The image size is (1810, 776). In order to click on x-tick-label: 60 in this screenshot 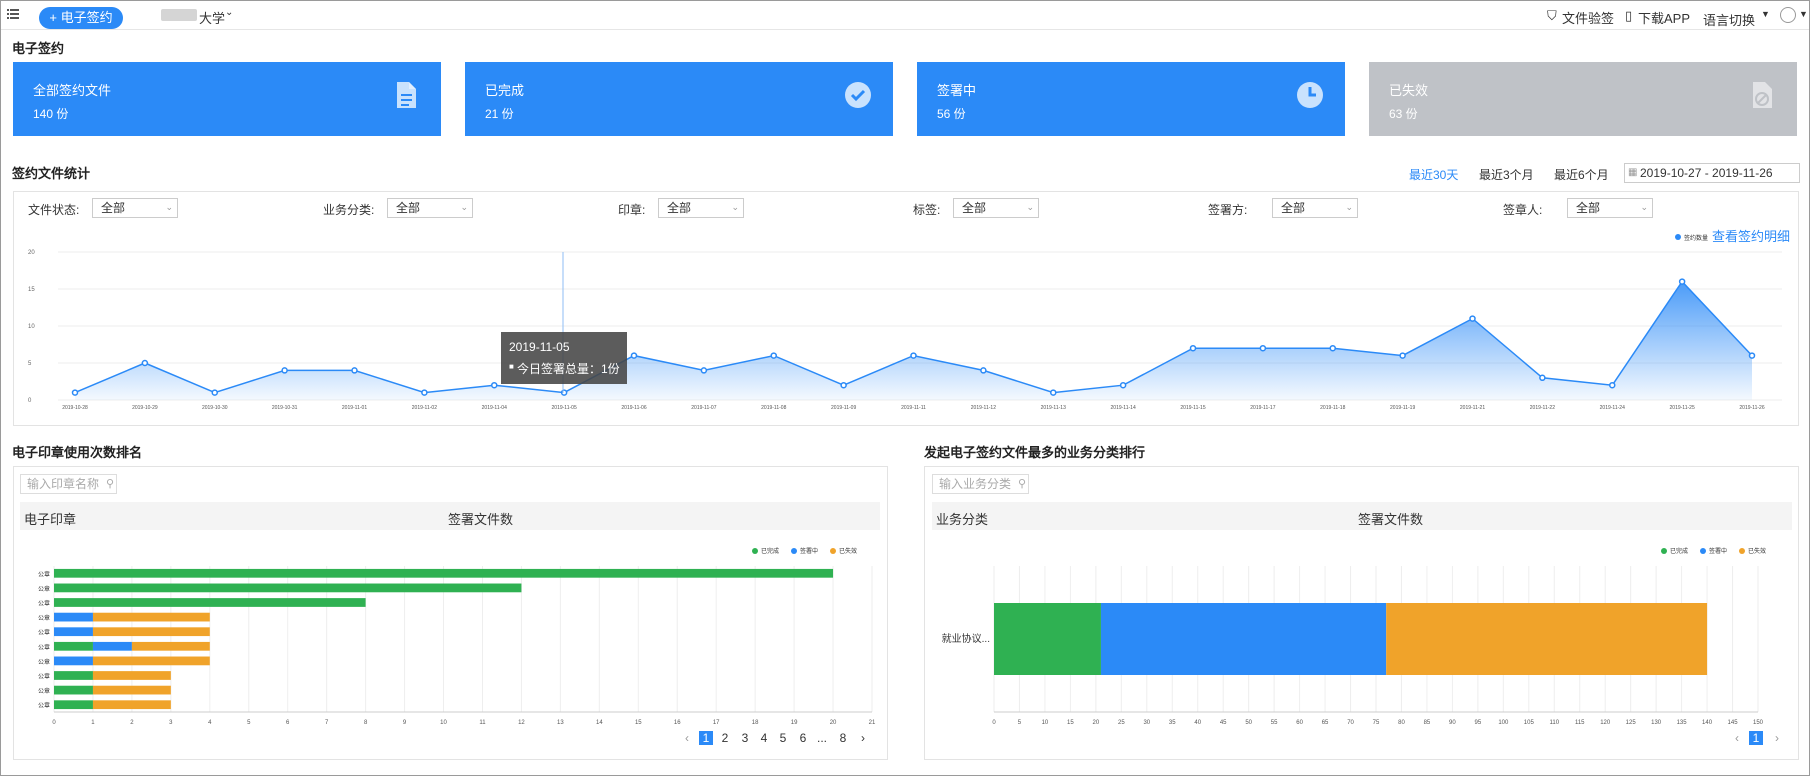, I will do `click(1299, 723)`.